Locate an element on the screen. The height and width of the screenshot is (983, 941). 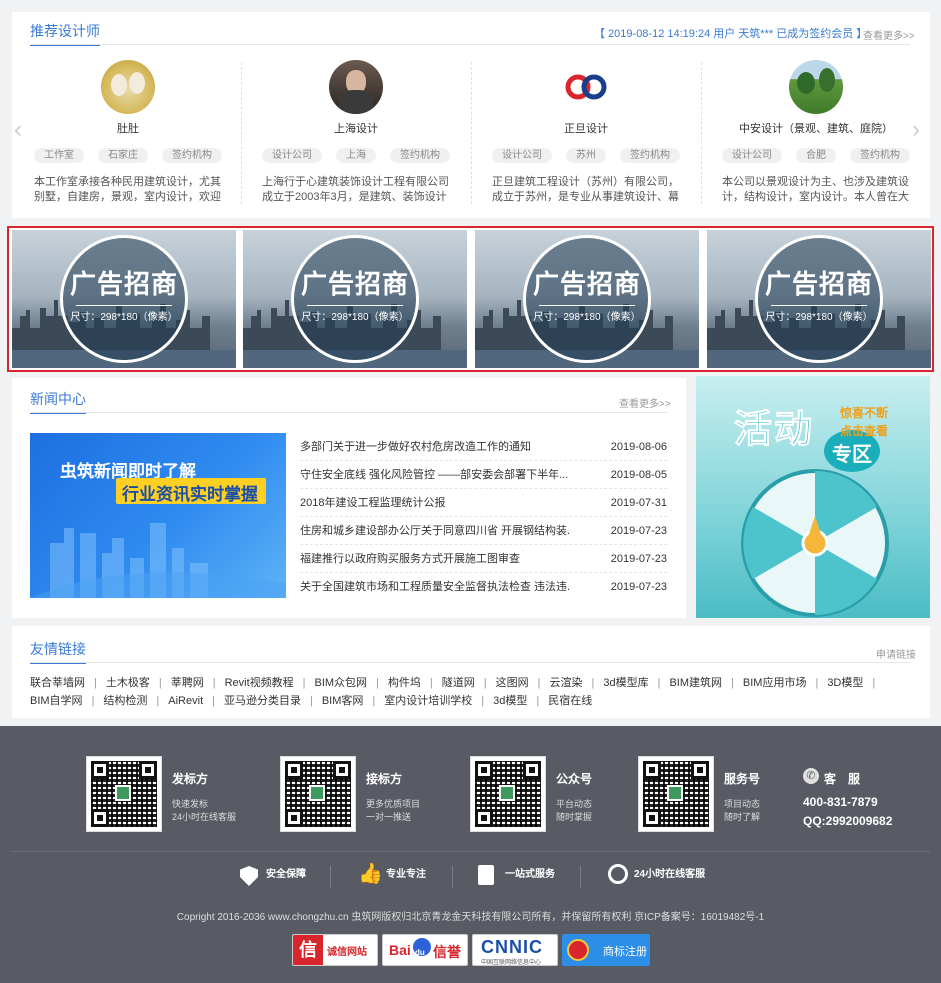
trust-badge-cnnic: CNNIC 中国互联网络信息中心 is located at coordinates (515, 950).